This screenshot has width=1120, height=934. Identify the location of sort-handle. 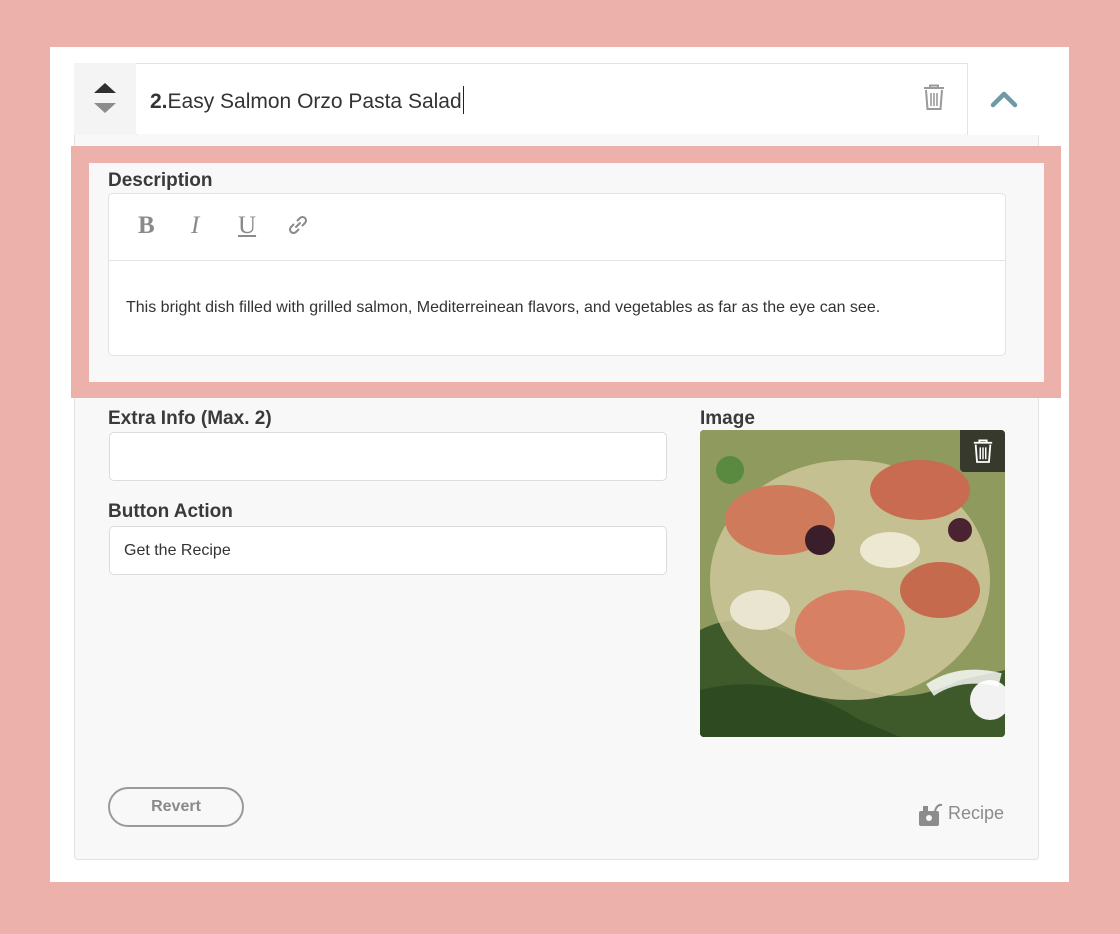
(105, 99).